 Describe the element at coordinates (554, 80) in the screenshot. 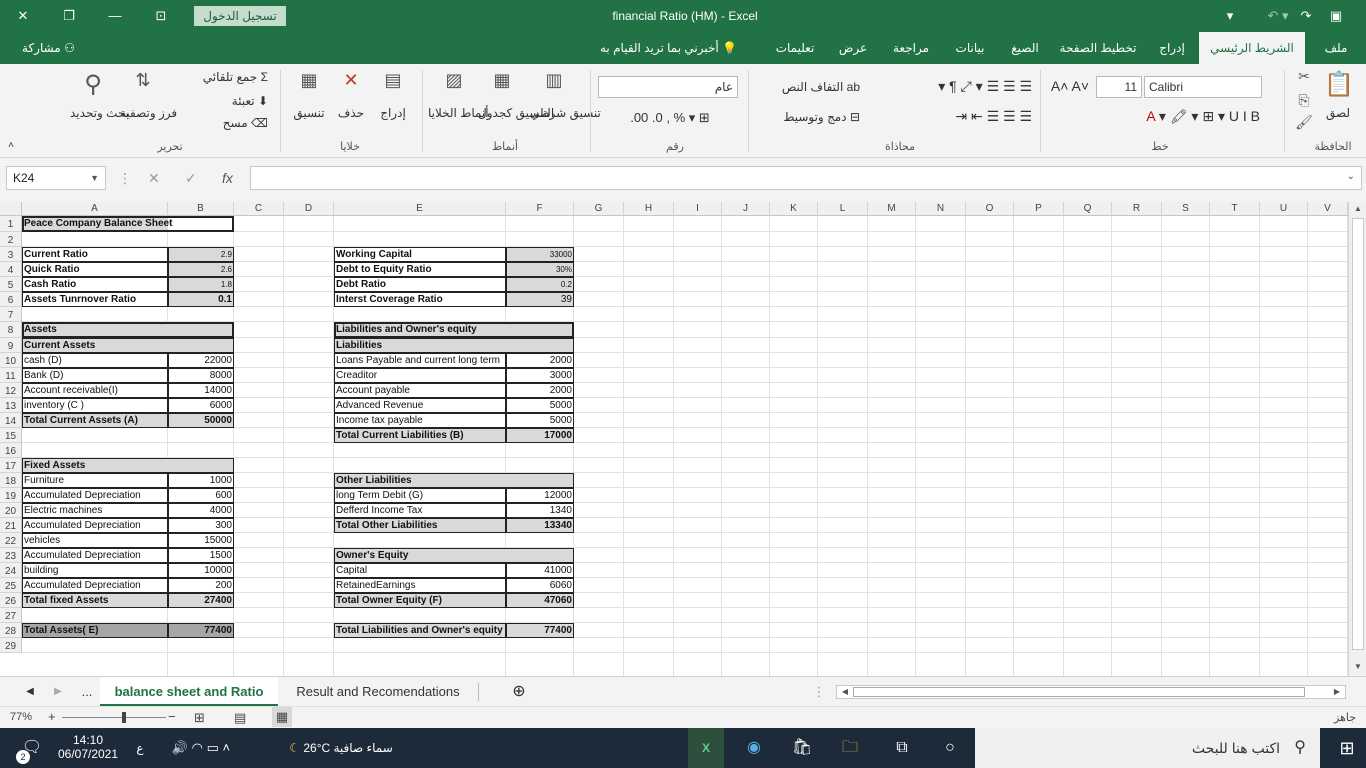

I see `conditional-format-icon: ▥` at that location.